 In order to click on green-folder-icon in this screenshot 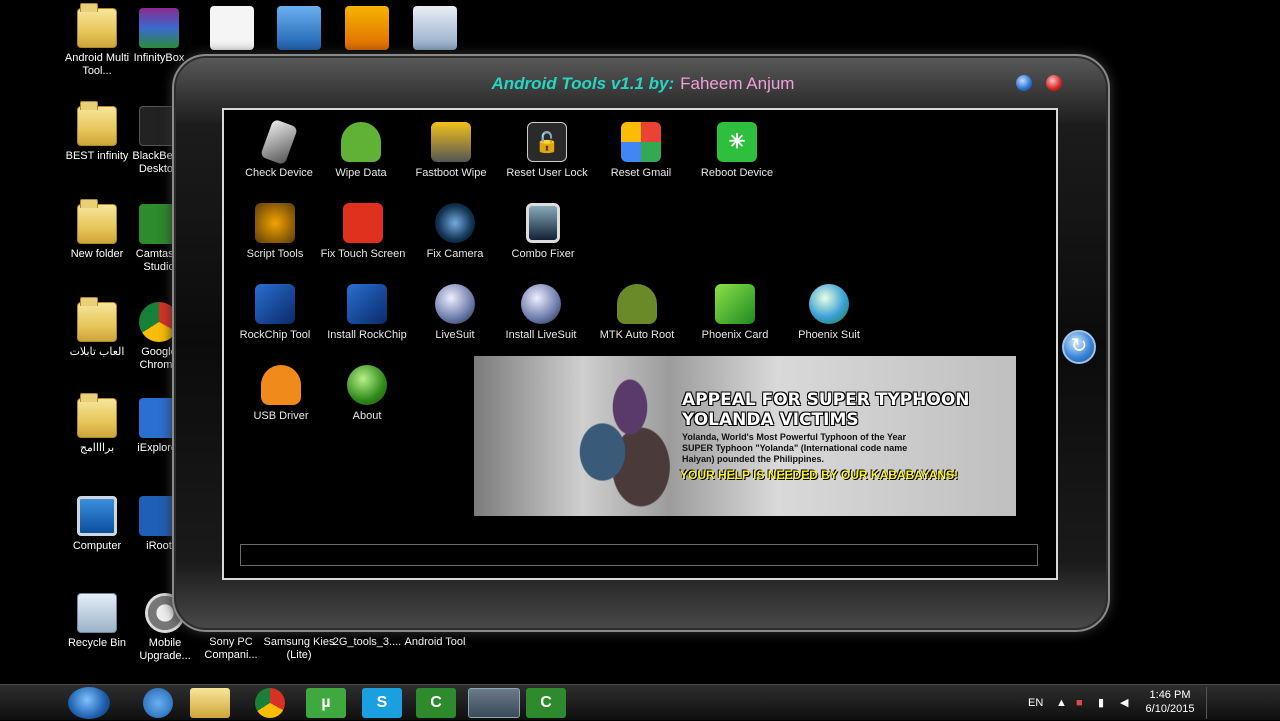, I will do `click(735, 304)`.